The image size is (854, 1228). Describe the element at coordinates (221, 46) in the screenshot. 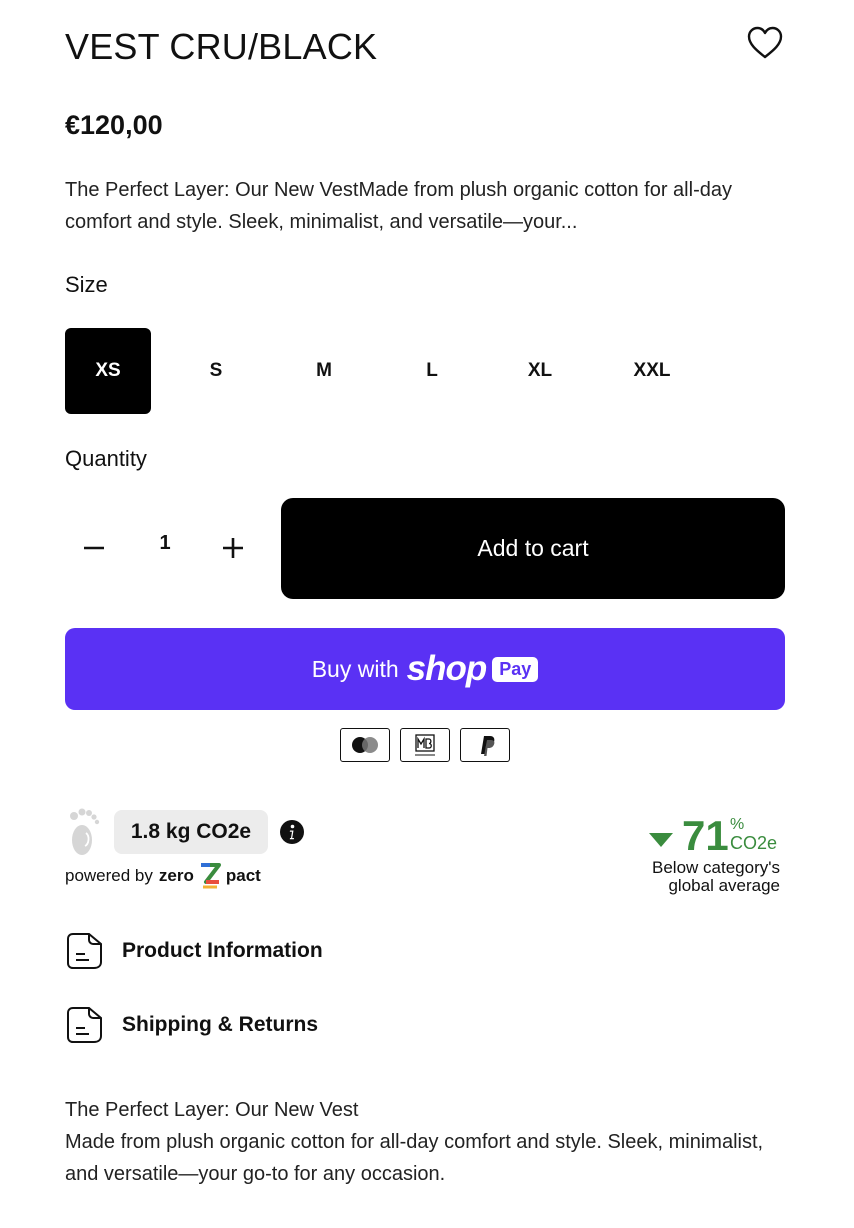

I see `product-title: VEST CRU/BLACK` at that location.